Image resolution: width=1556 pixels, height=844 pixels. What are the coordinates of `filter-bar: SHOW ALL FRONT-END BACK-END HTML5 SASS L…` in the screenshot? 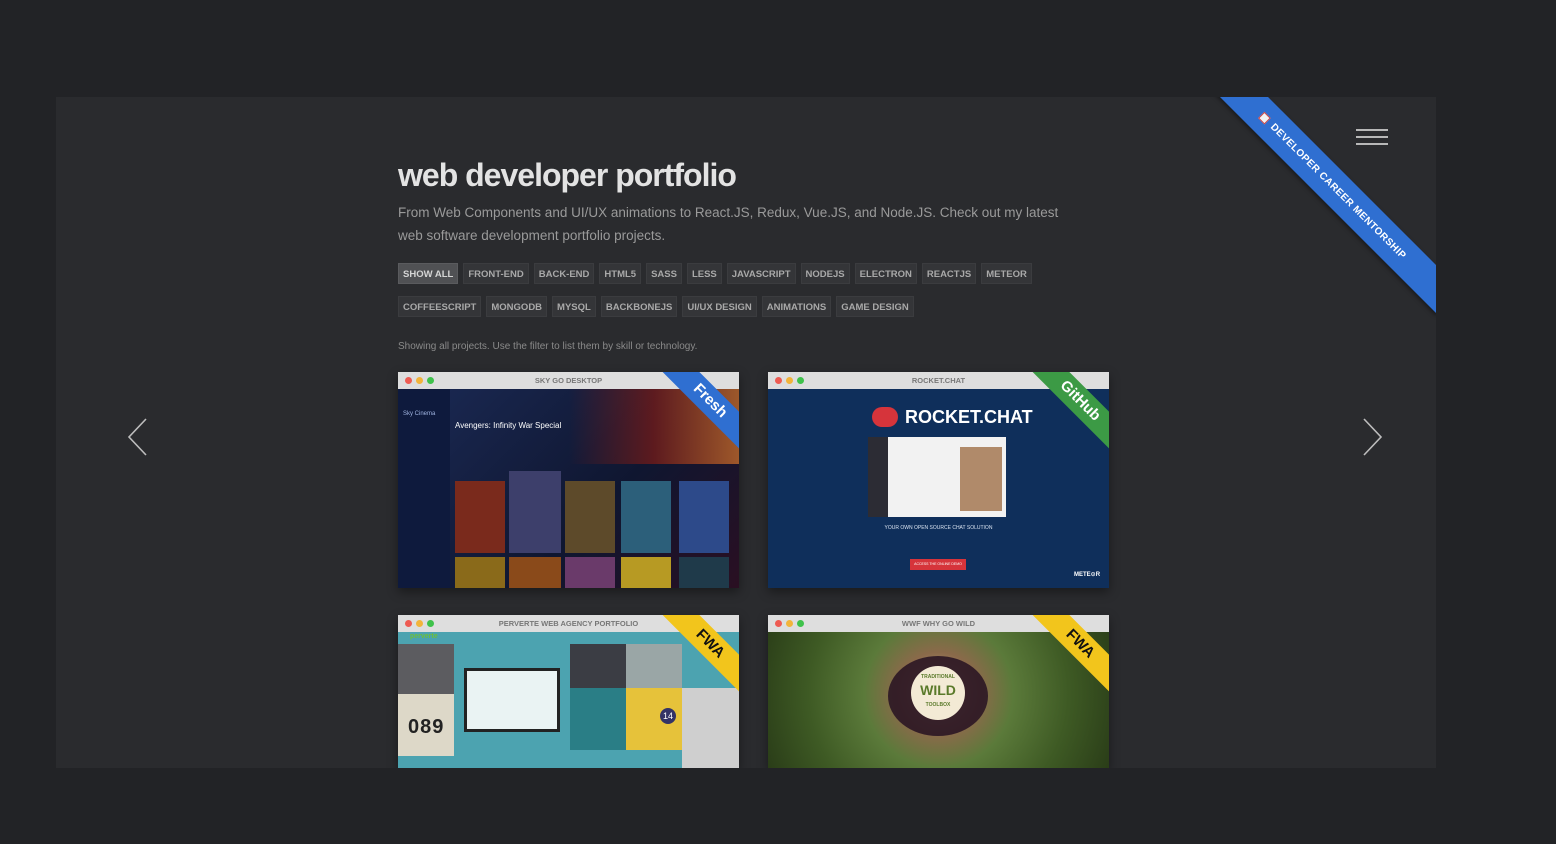 It's located at (748, 296).